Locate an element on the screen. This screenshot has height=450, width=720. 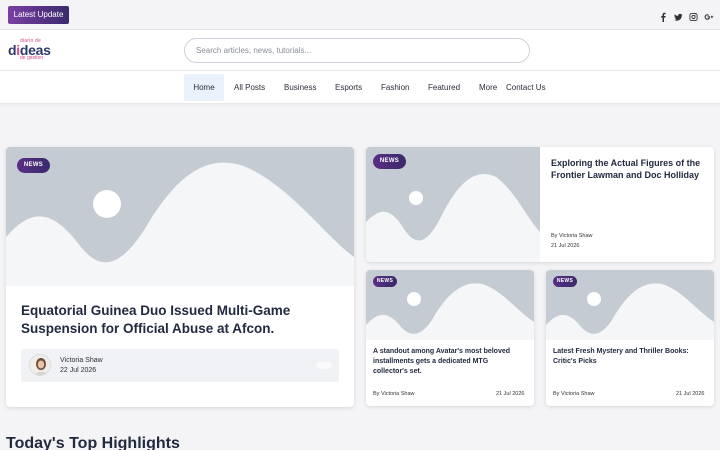
article-image-placeholder is located at coordinates (180, 216).